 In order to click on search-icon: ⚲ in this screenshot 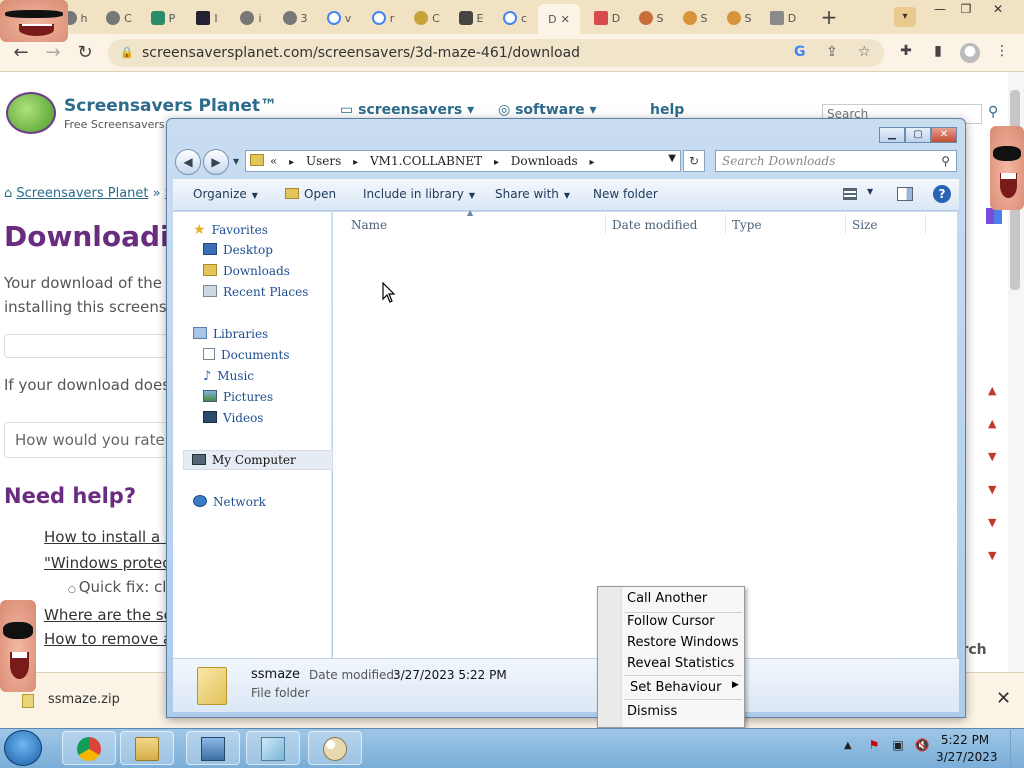, I will do `click(993, 112)`.